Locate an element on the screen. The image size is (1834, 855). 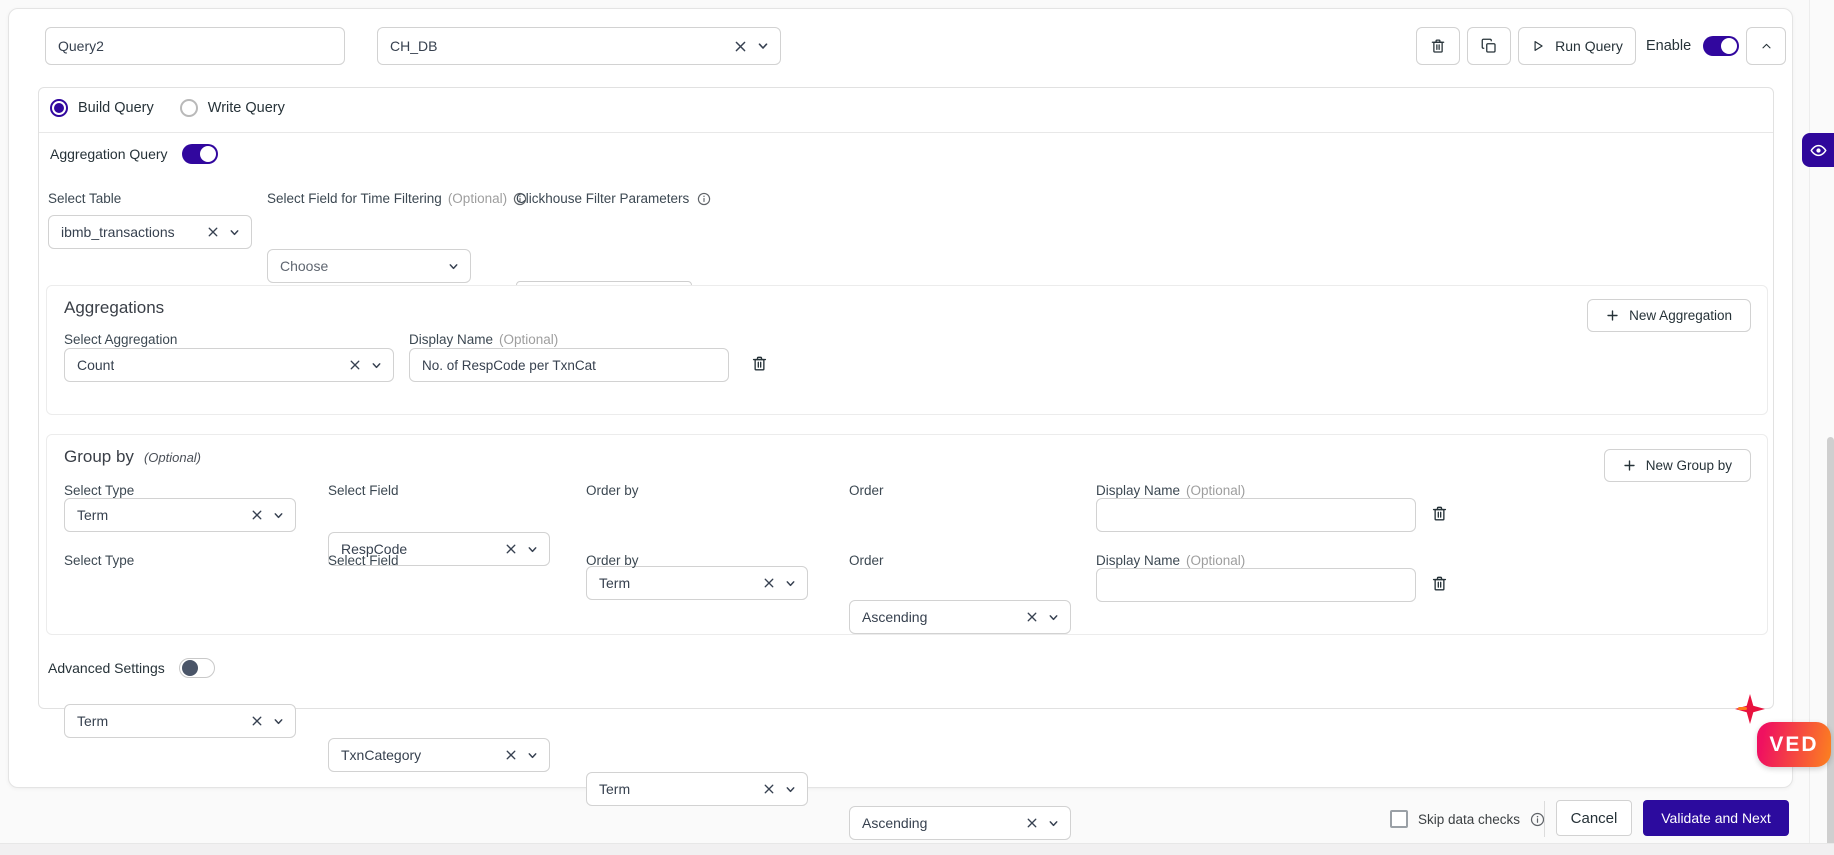
cancel-button: Cancel is located at coordinates (1594, 818).